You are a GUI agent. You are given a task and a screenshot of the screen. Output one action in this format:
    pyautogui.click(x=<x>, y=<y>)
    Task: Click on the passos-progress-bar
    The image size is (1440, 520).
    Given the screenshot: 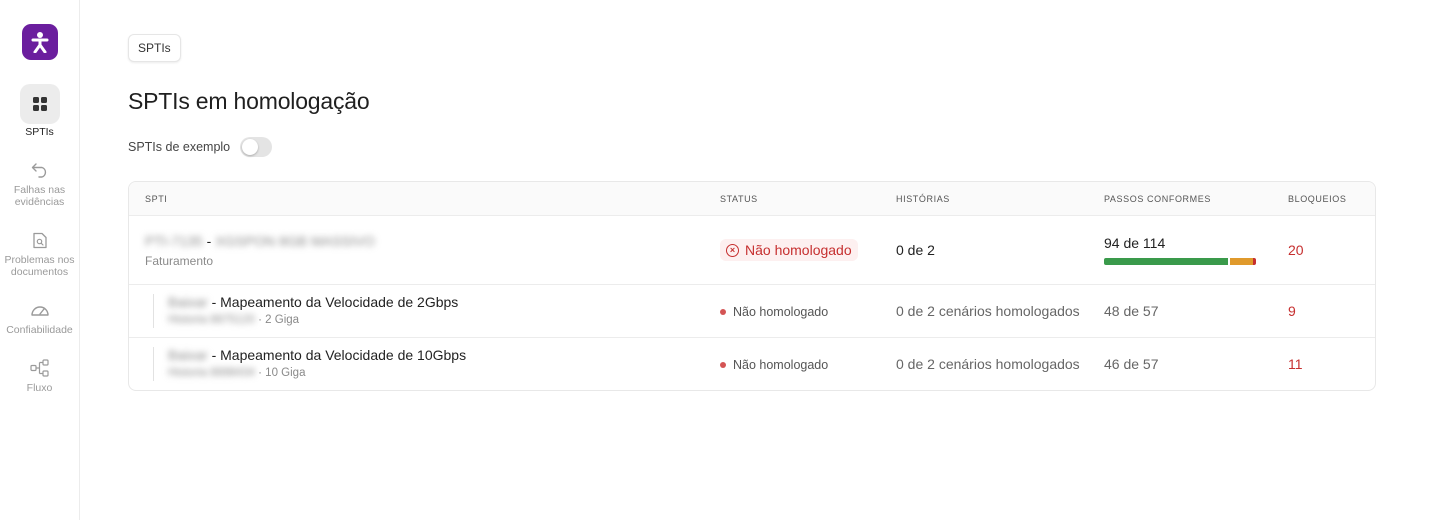 What is the action you would take?
    pyautogui.click(x=1180, y=261)
    